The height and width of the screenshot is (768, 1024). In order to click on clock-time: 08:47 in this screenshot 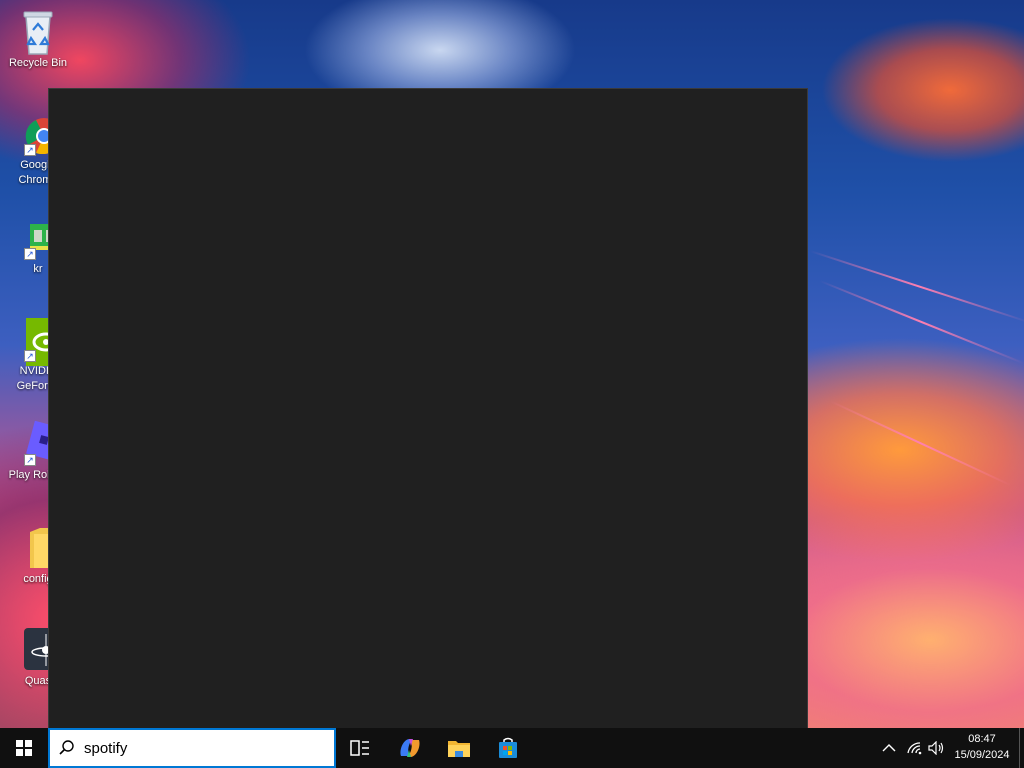, I will do `click(982, 739)`.